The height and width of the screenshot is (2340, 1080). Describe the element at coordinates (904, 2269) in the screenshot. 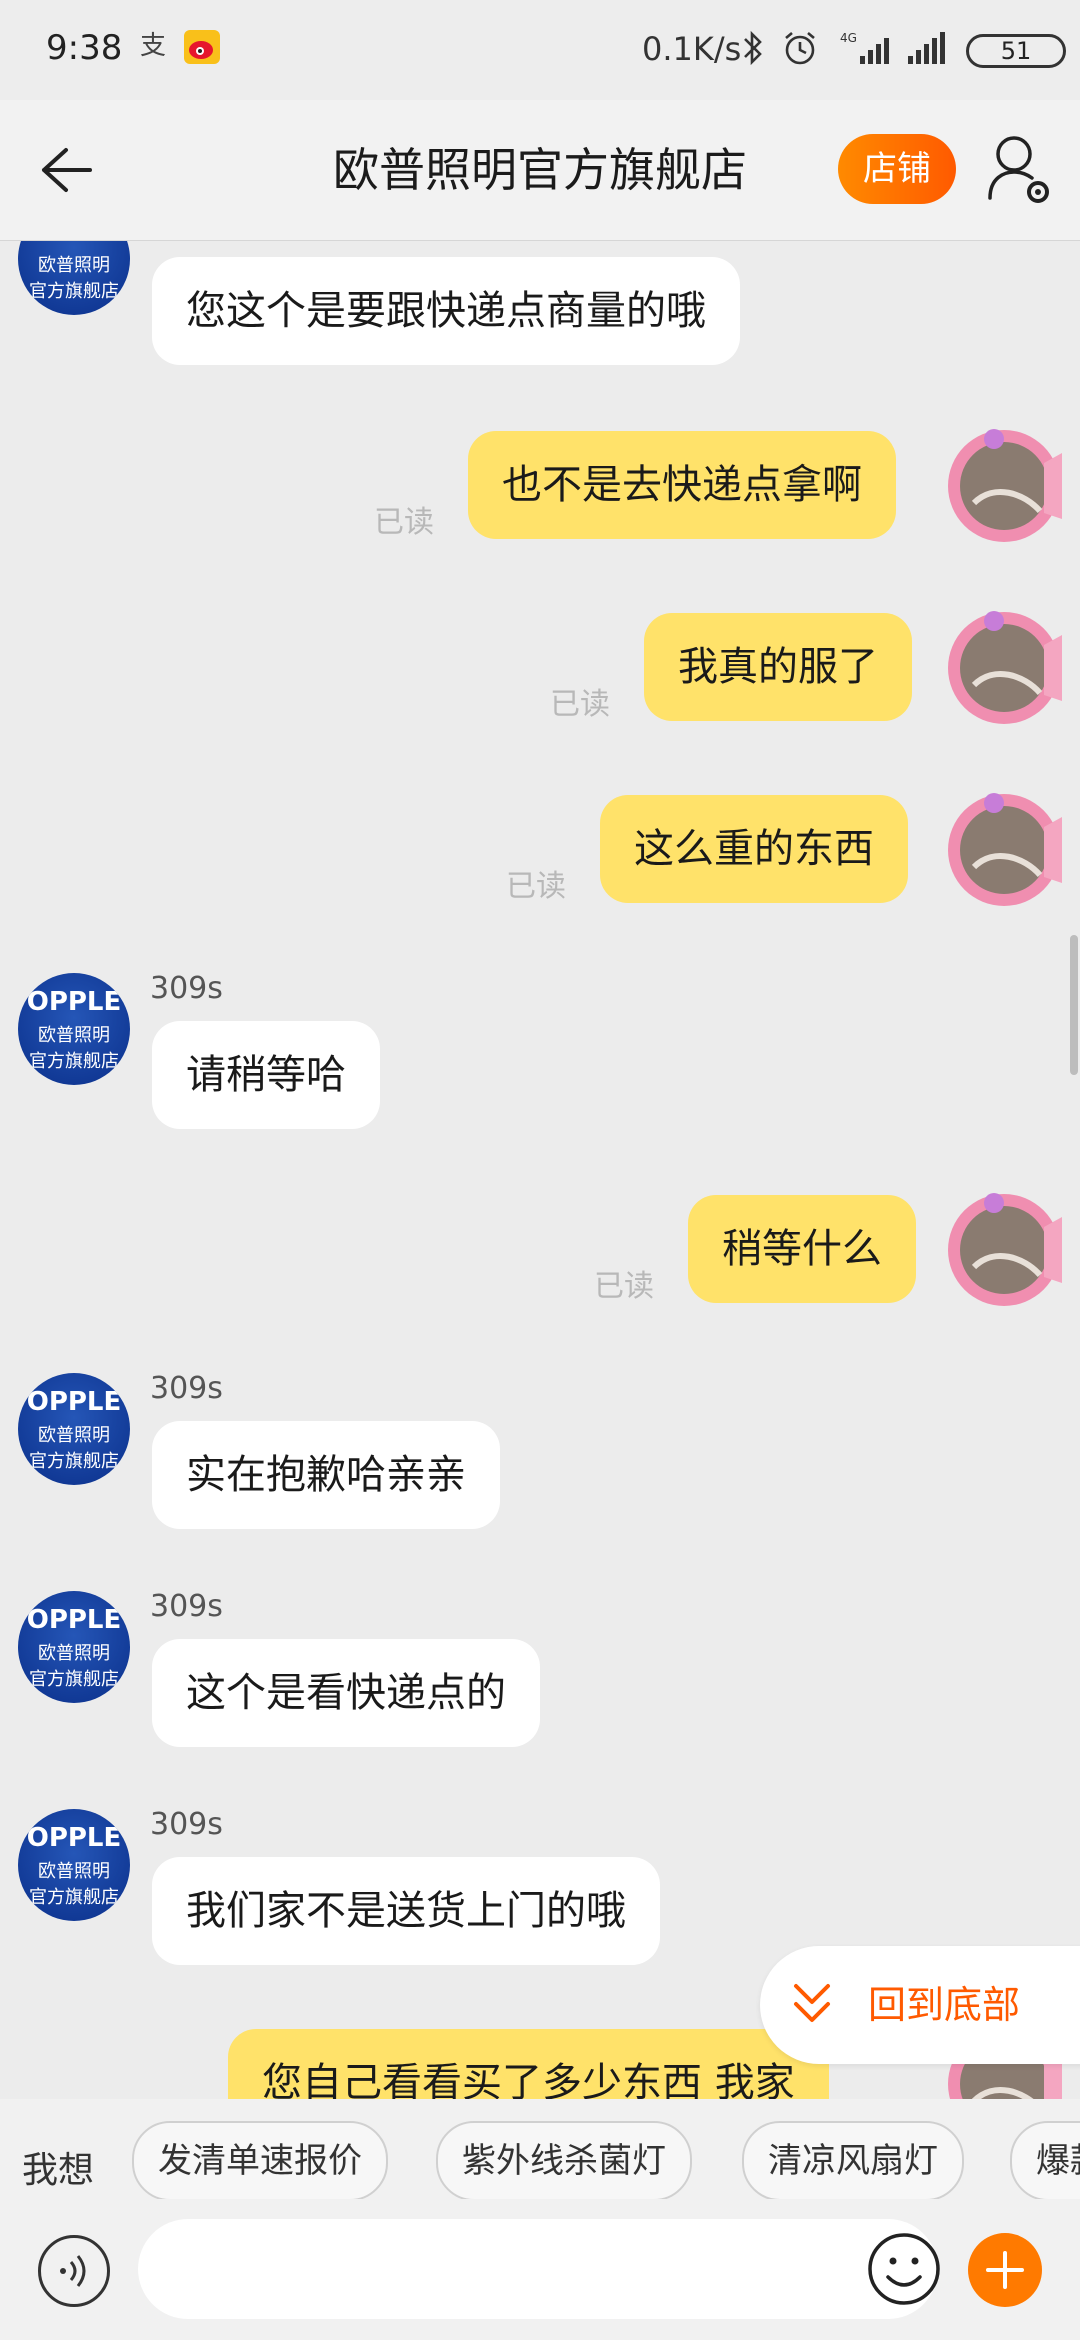

I see `emoji-icon` at that location.